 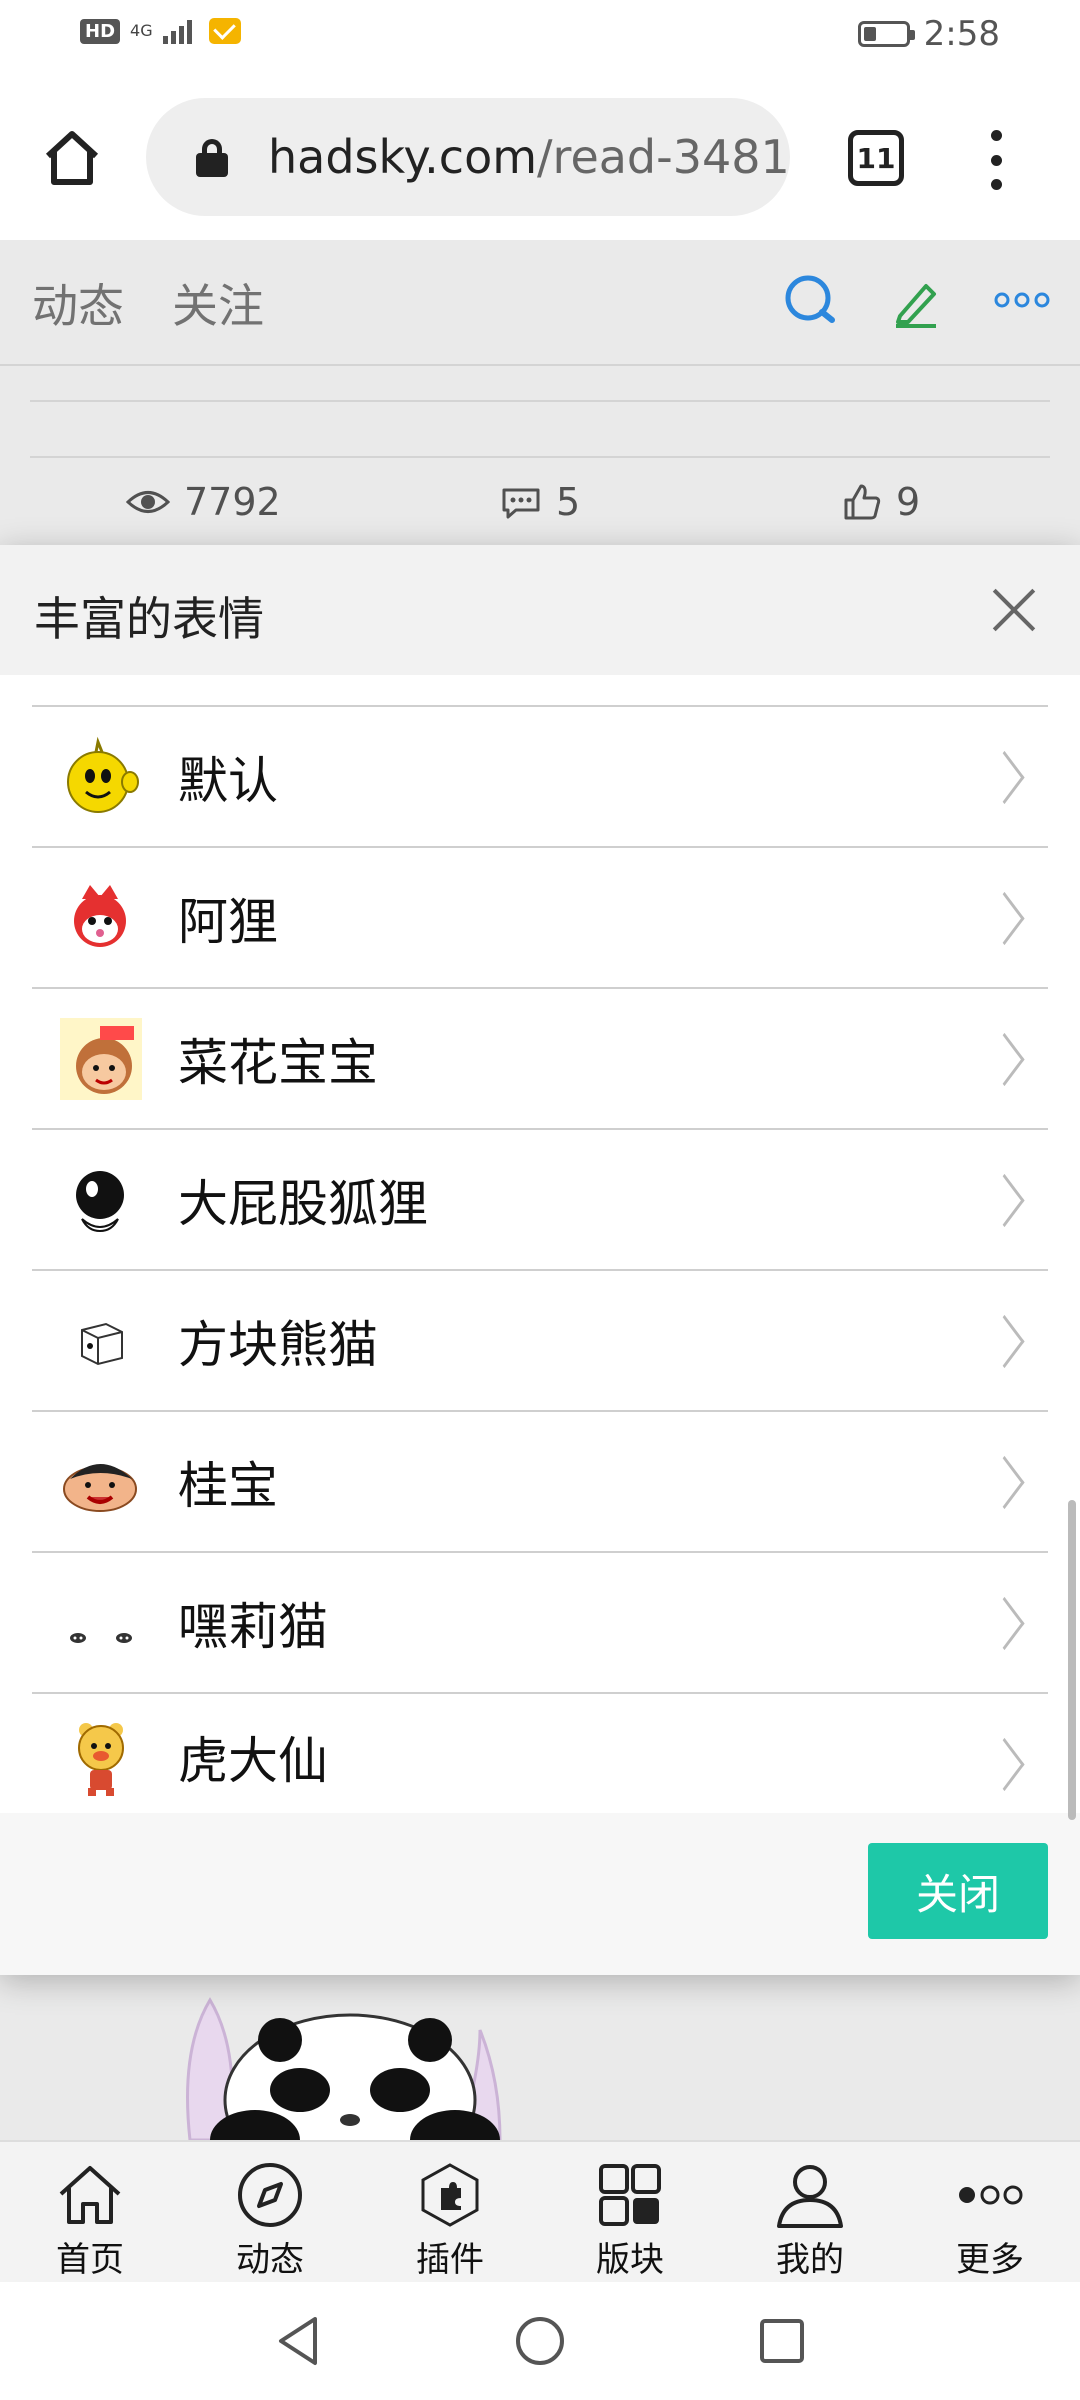 What do you see at coordinates (540, 1480) in the screenshot?
I see `list-item: 桂宝` at bounding box center [540, 1480].